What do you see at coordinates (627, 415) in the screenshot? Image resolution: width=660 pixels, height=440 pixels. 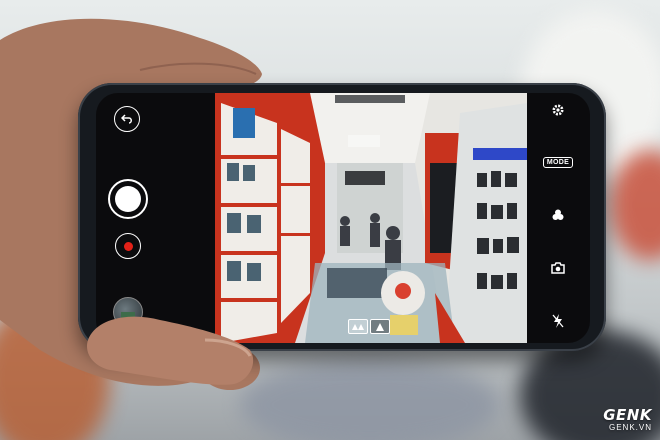 I see `watermark-brand: GENK` at bounding box center [627, 415].